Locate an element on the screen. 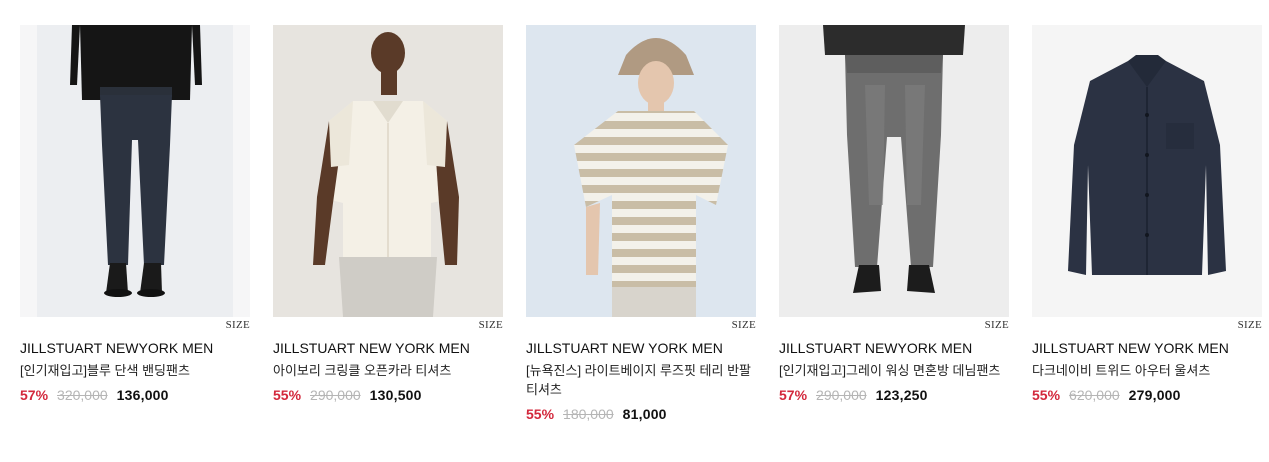 The height and width of the screenshot is (462, 1269). price-row: 57% 290,000 123,250 is located at coordinates (894, 395).